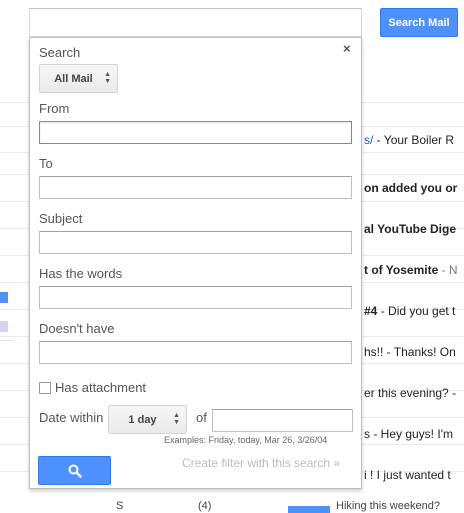  What do you see at coordinates (195, 187) in the screenshot?
I see `to-field` at bounding box center [195, 187].